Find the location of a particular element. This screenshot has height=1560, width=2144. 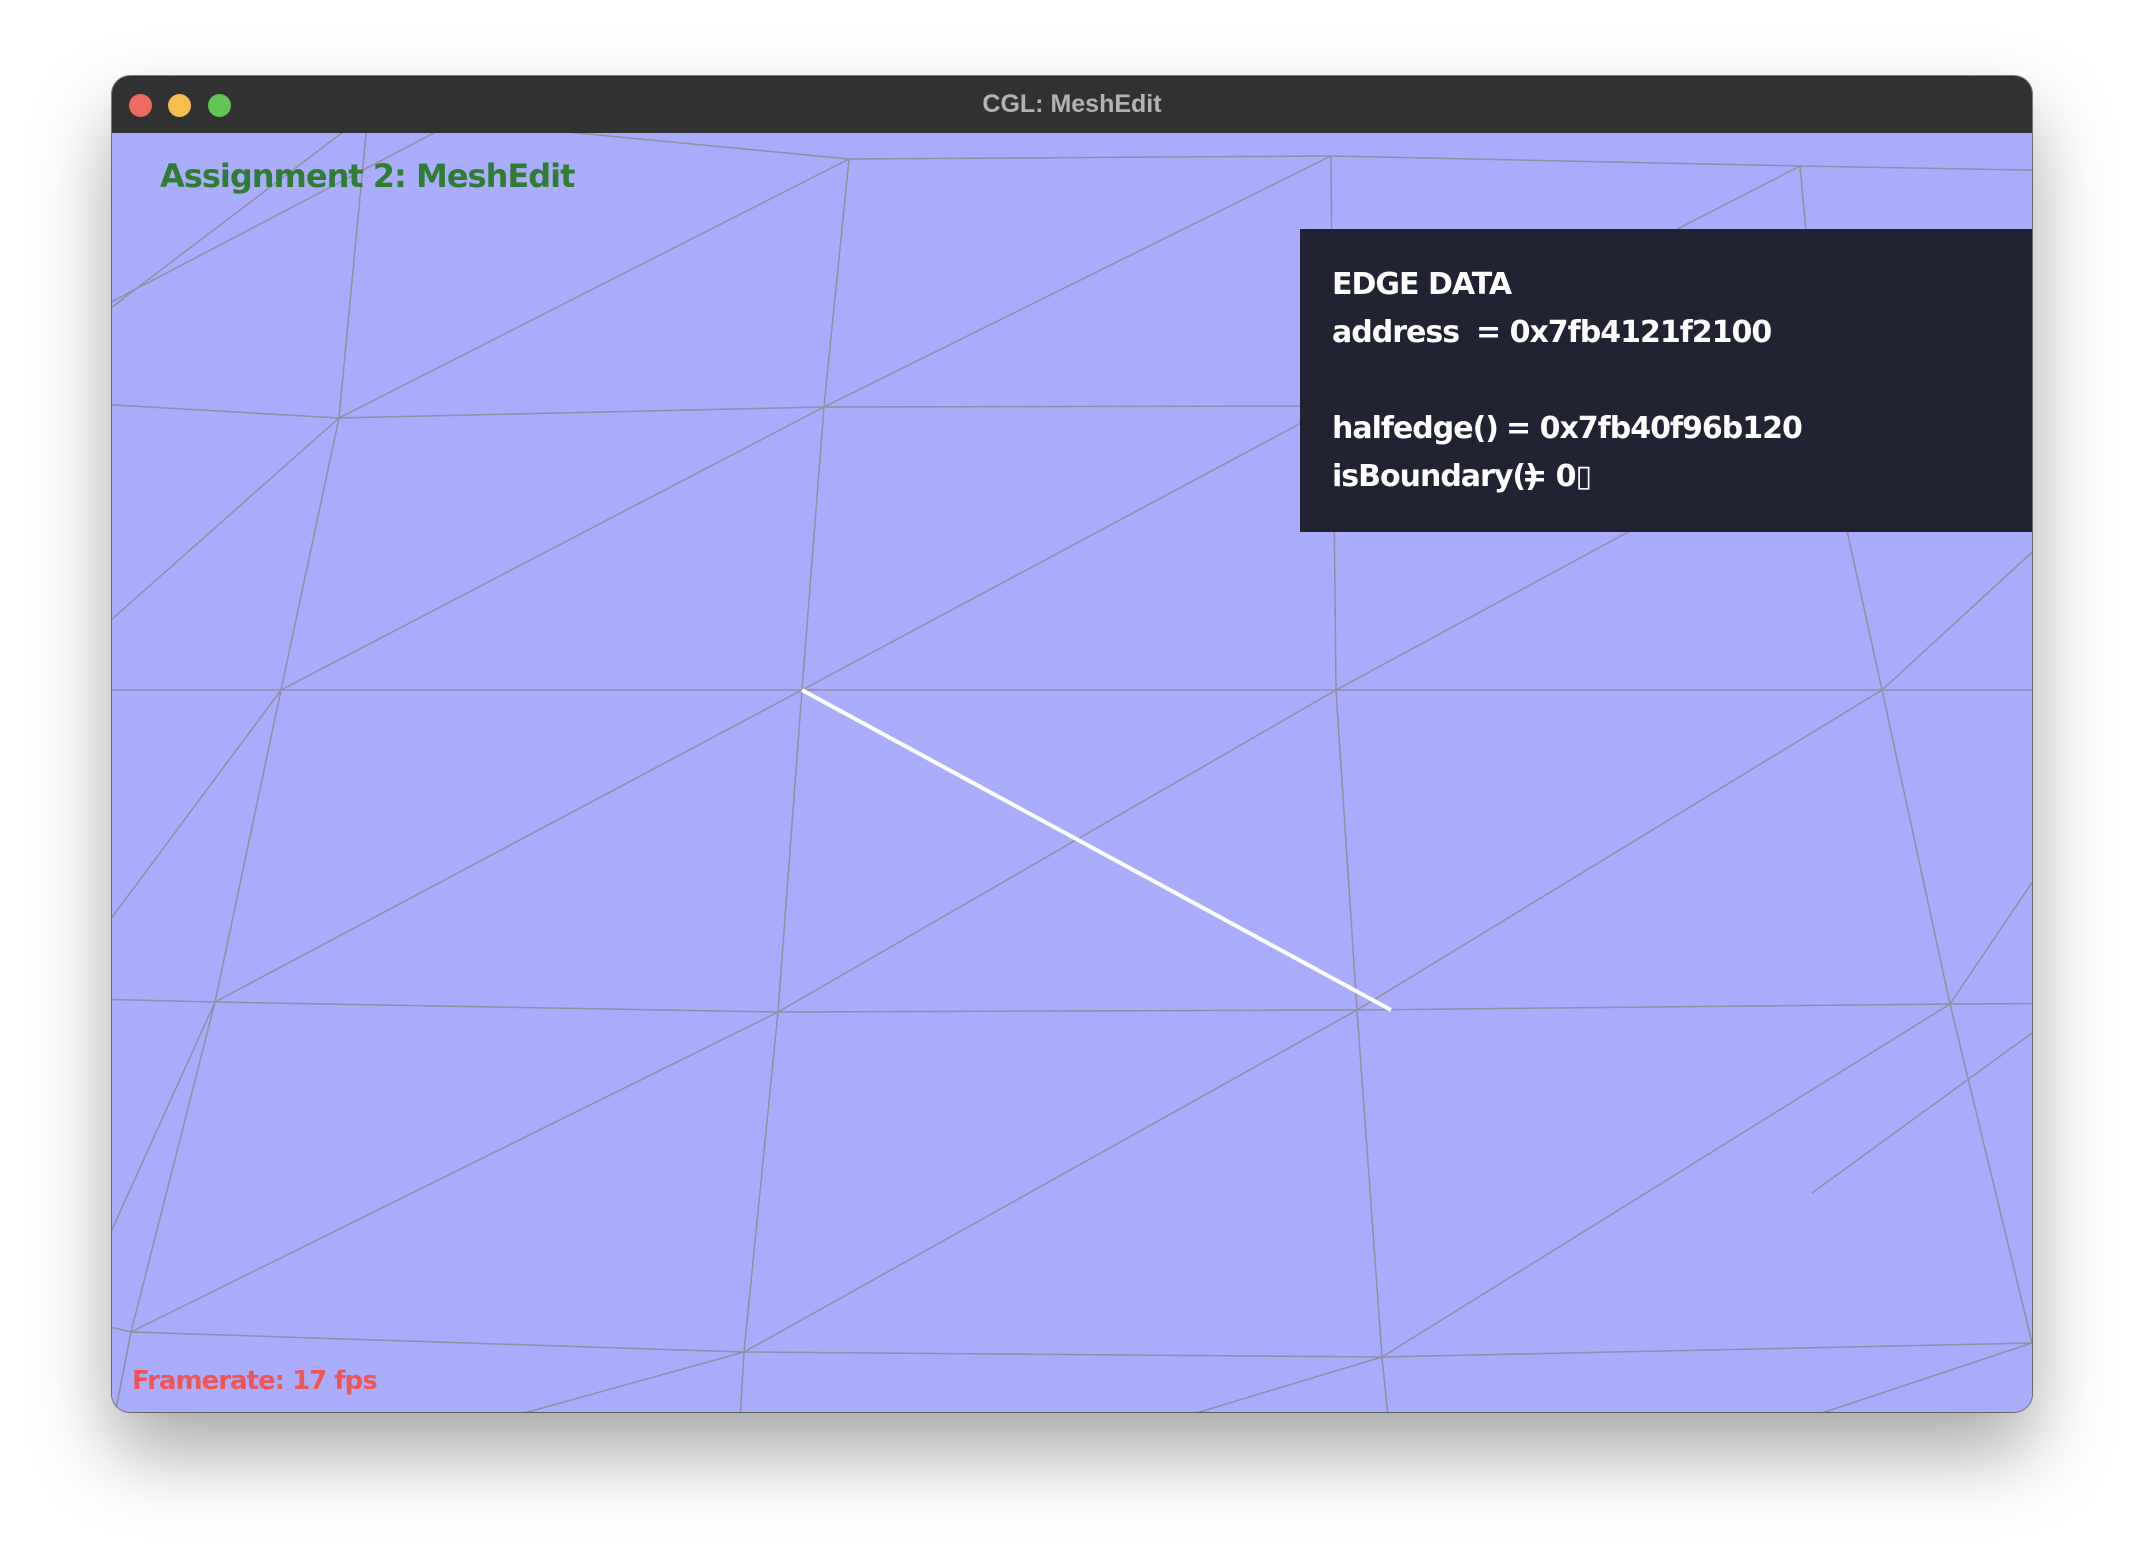

halfedge-row: halfedge() = 0x7fb40f96b120 is located at coordinates (1682, 429).